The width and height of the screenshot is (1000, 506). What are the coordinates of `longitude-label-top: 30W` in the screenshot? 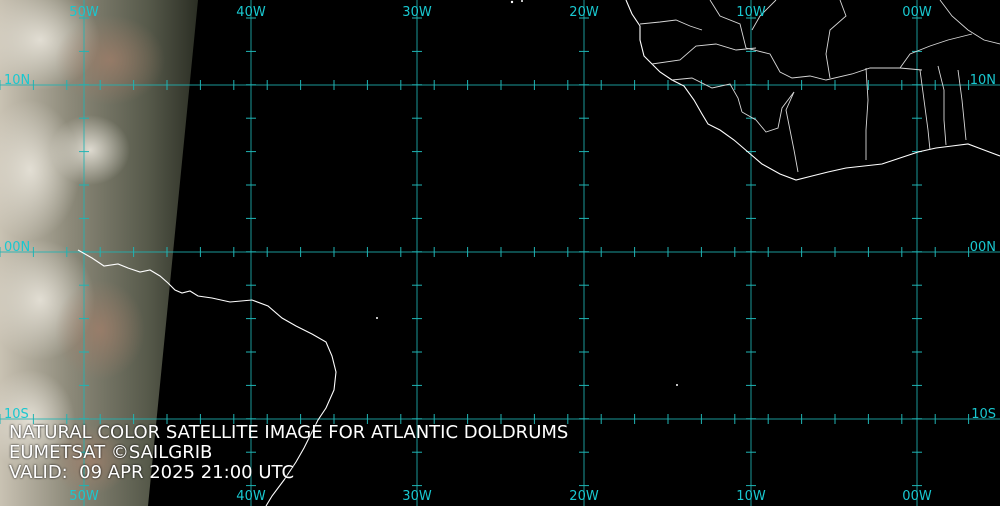 It's located at (417, 12).